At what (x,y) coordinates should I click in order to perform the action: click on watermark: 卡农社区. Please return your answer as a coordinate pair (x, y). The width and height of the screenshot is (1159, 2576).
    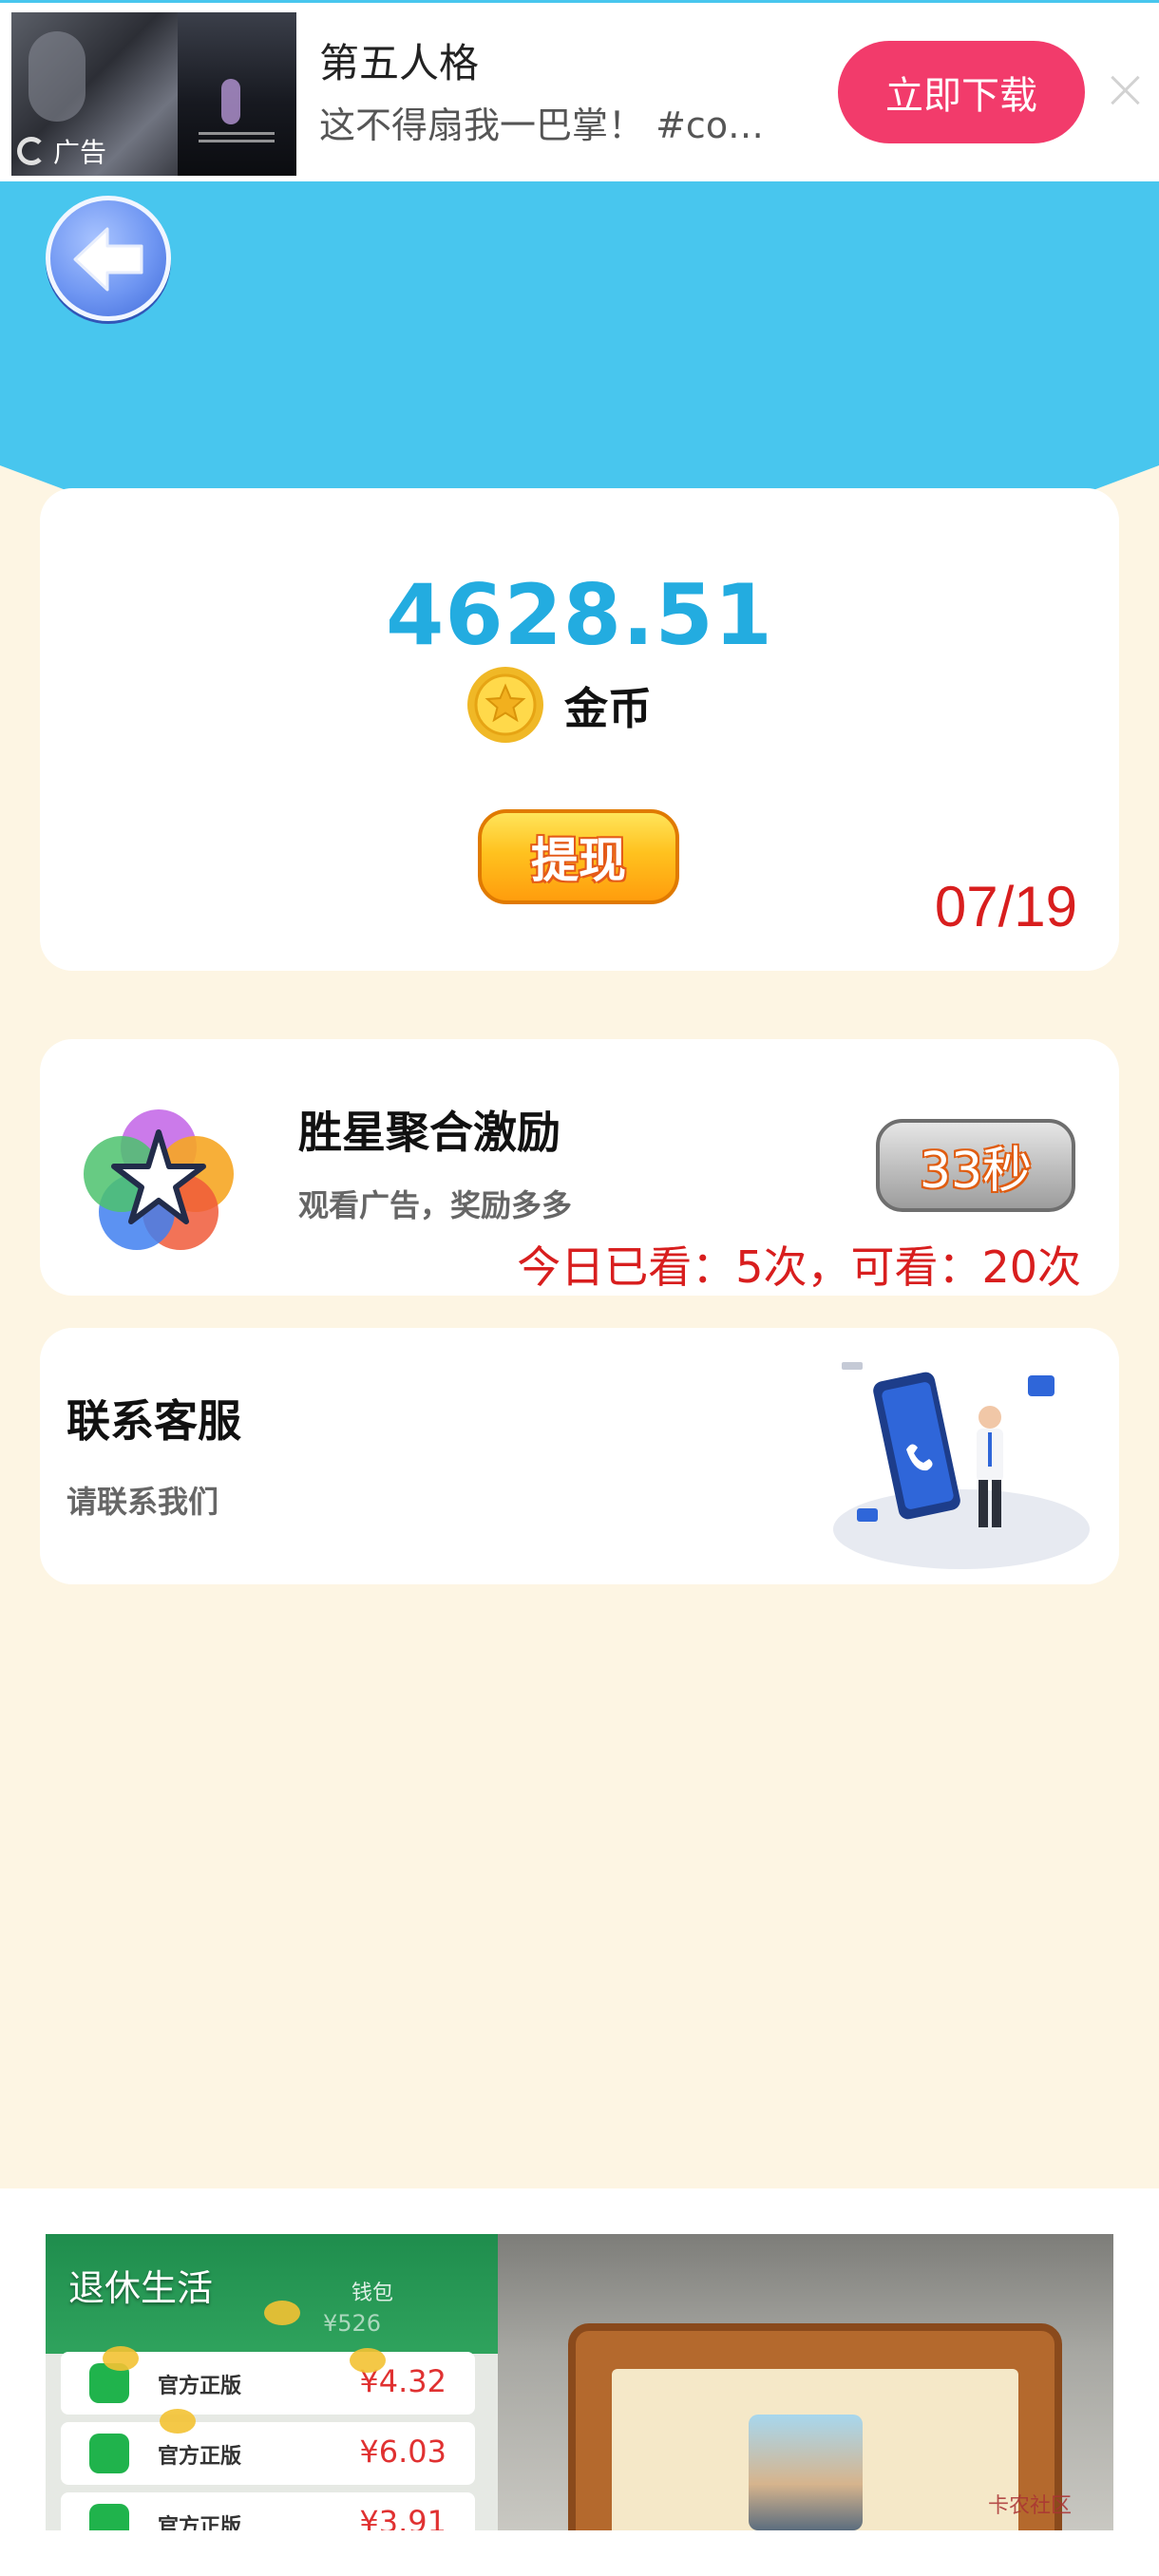
    Looking at the image, I should click on (1030, 2506).